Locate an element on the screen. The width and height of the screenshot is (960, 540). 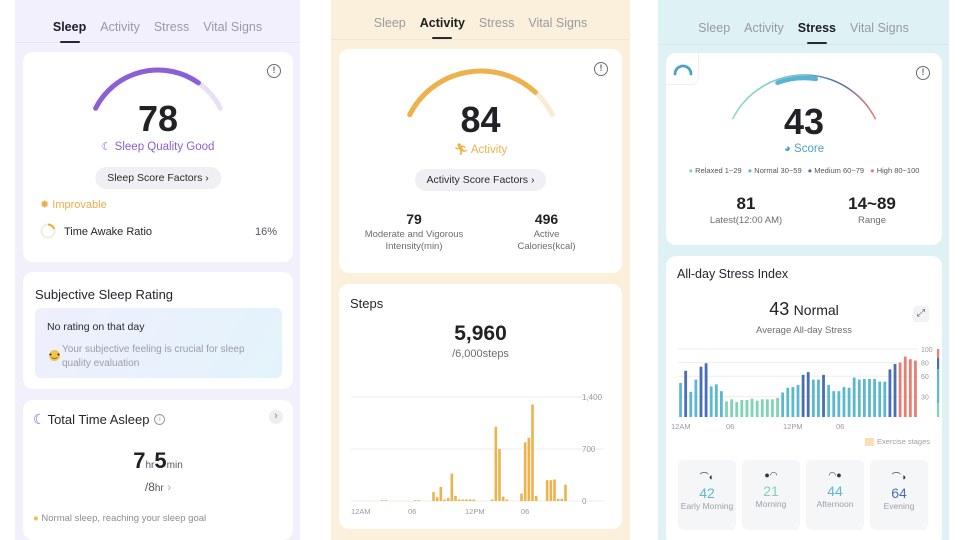
sleep-score-value: 78 is located at coordinates (158, 118).